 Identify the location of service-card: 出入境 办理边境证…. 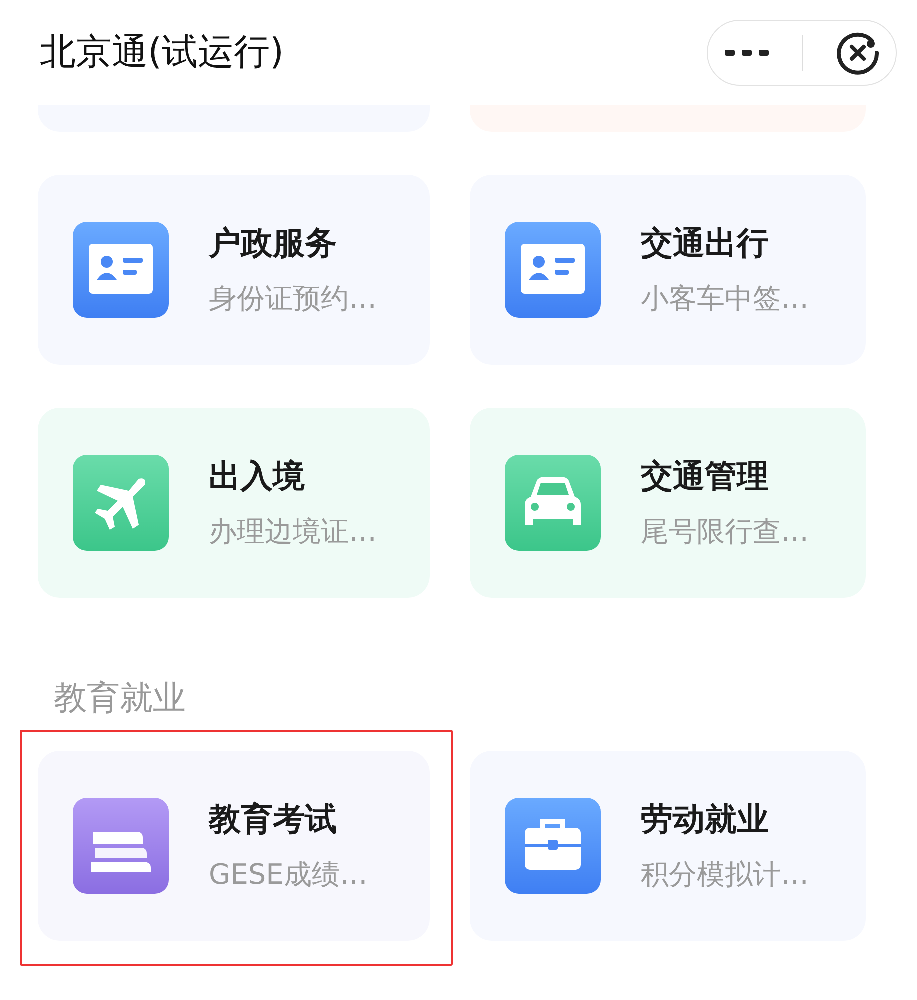
(234, 503).